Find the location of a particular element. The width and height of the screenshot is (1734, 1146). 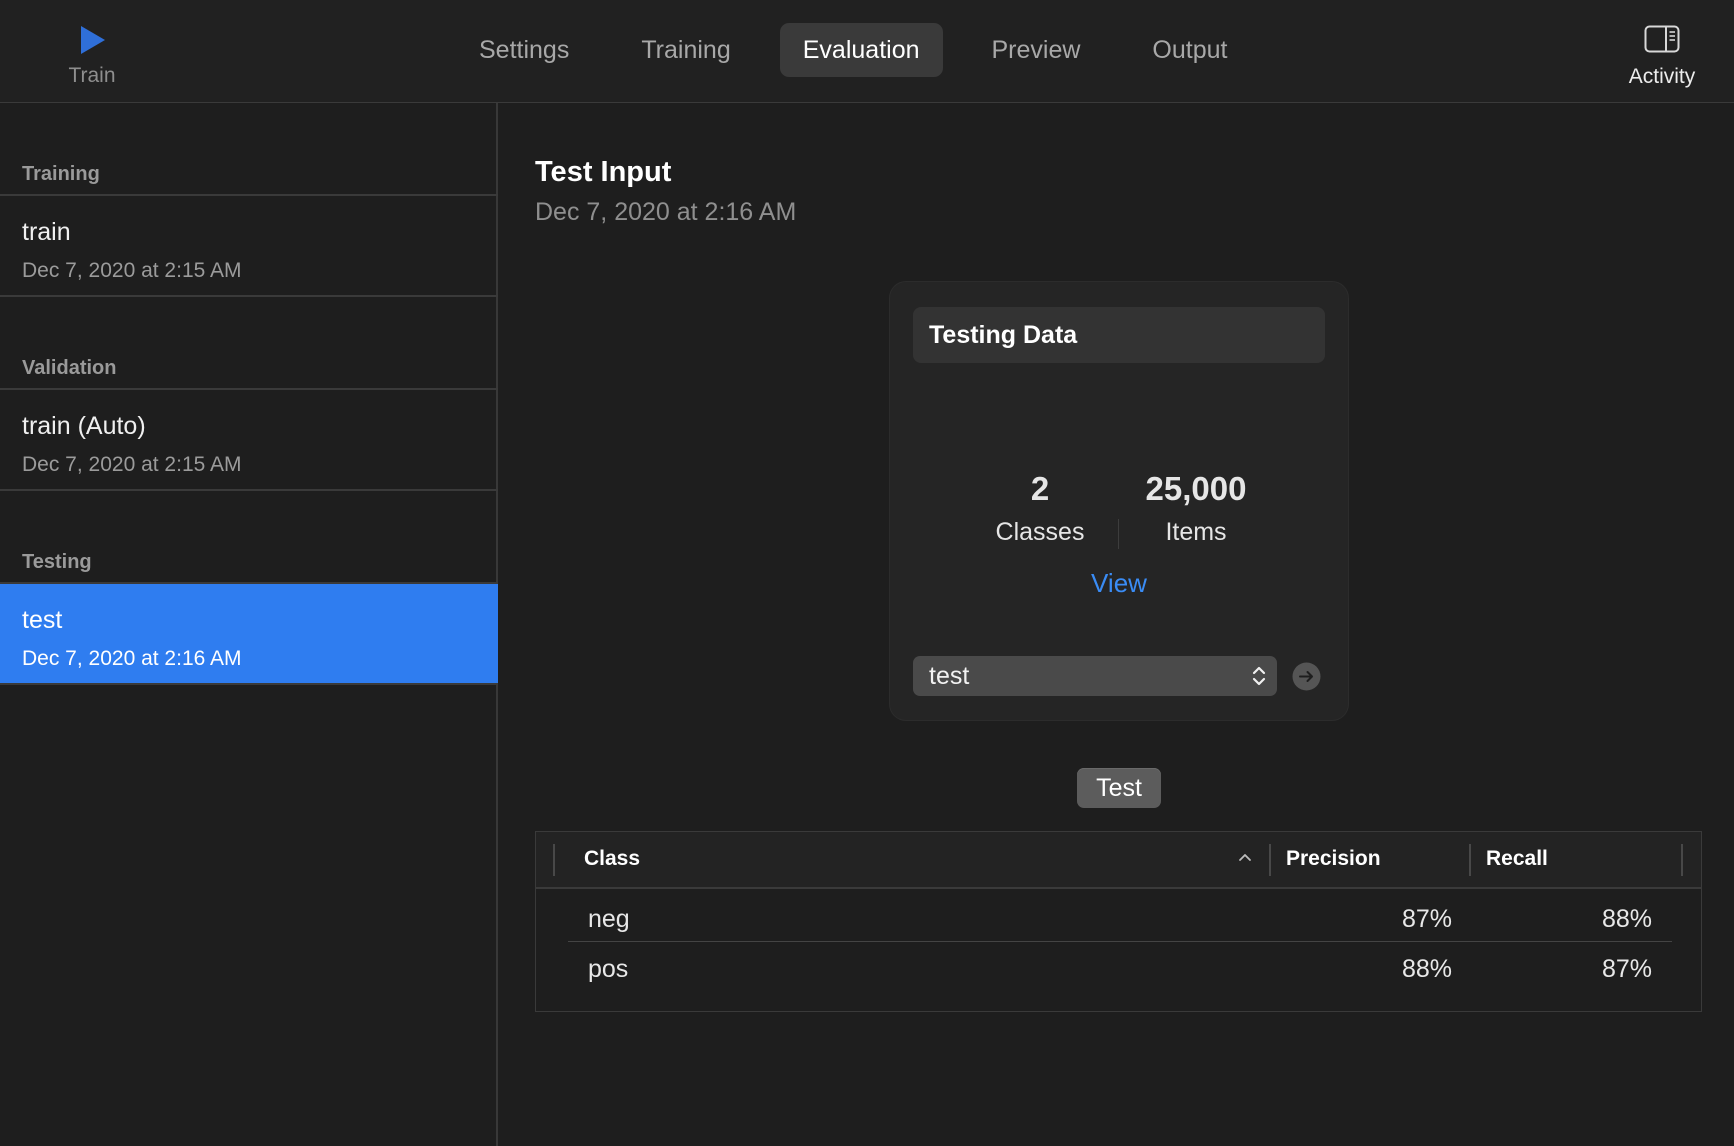

column-header-precision: Precision is located at coordinates (1333, 859).